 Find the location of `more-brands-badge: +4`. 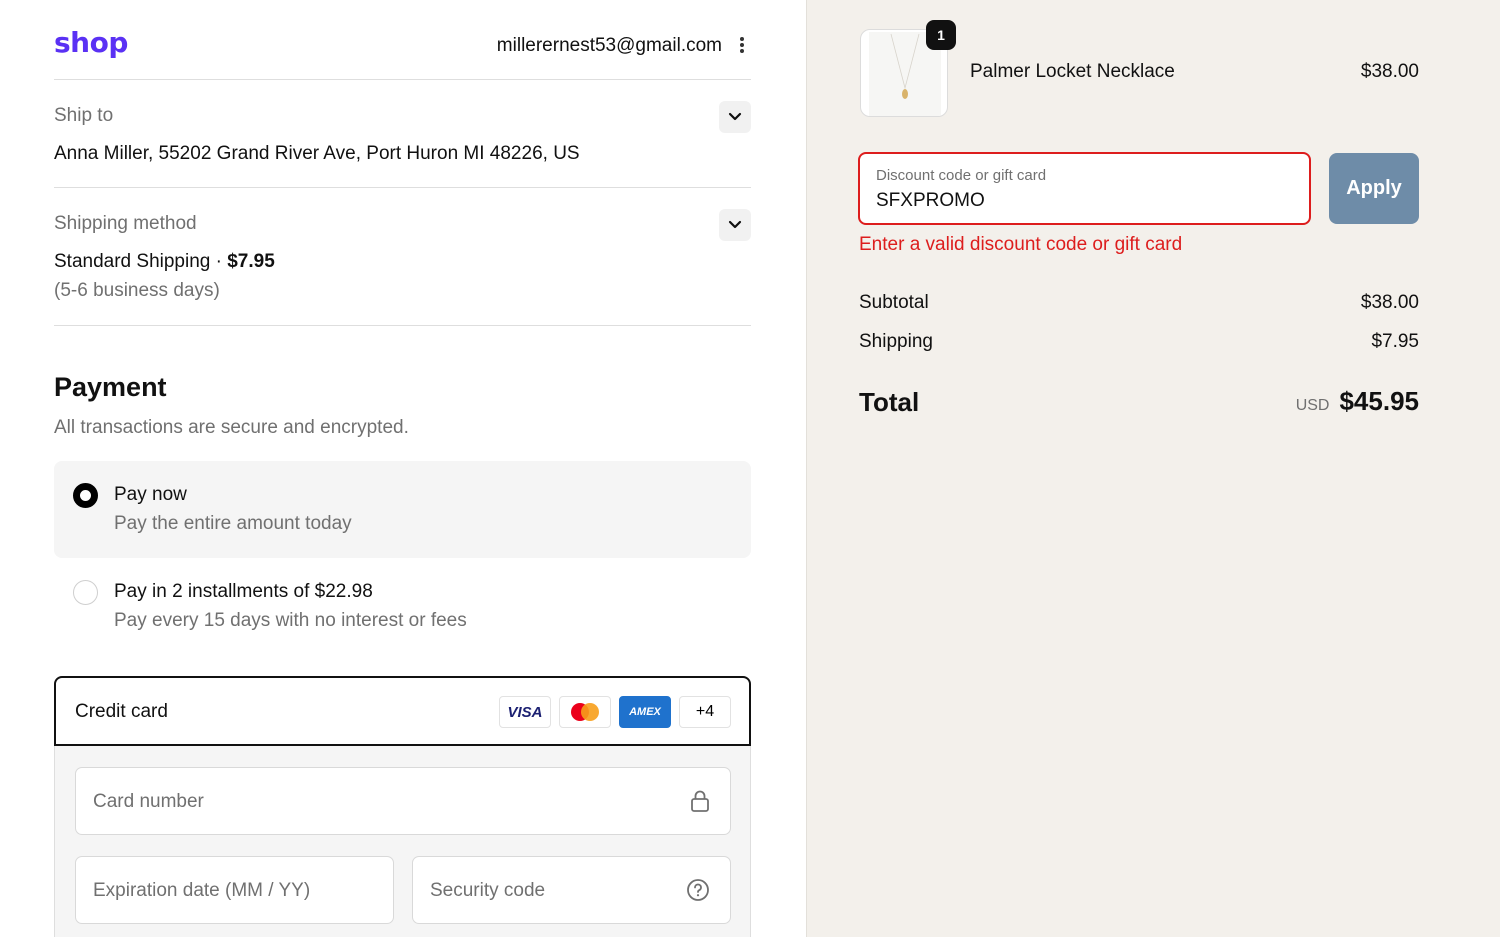

more-brands-badge: +4 is located at coordinates (705, 712).